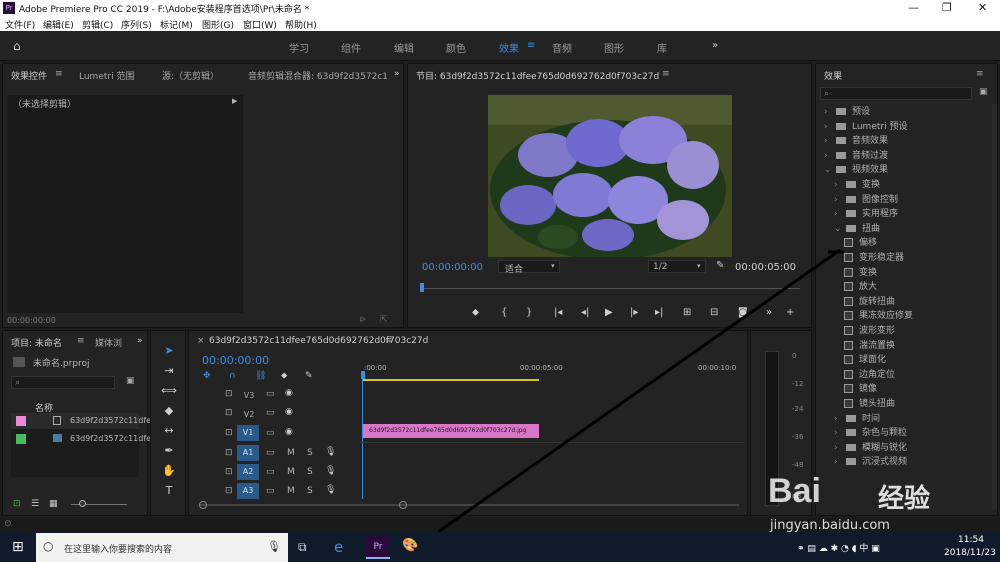  Describe the element at coordinates (301, 24) in the screenshot. I see `menu-help: 帮助(H)` at that location.